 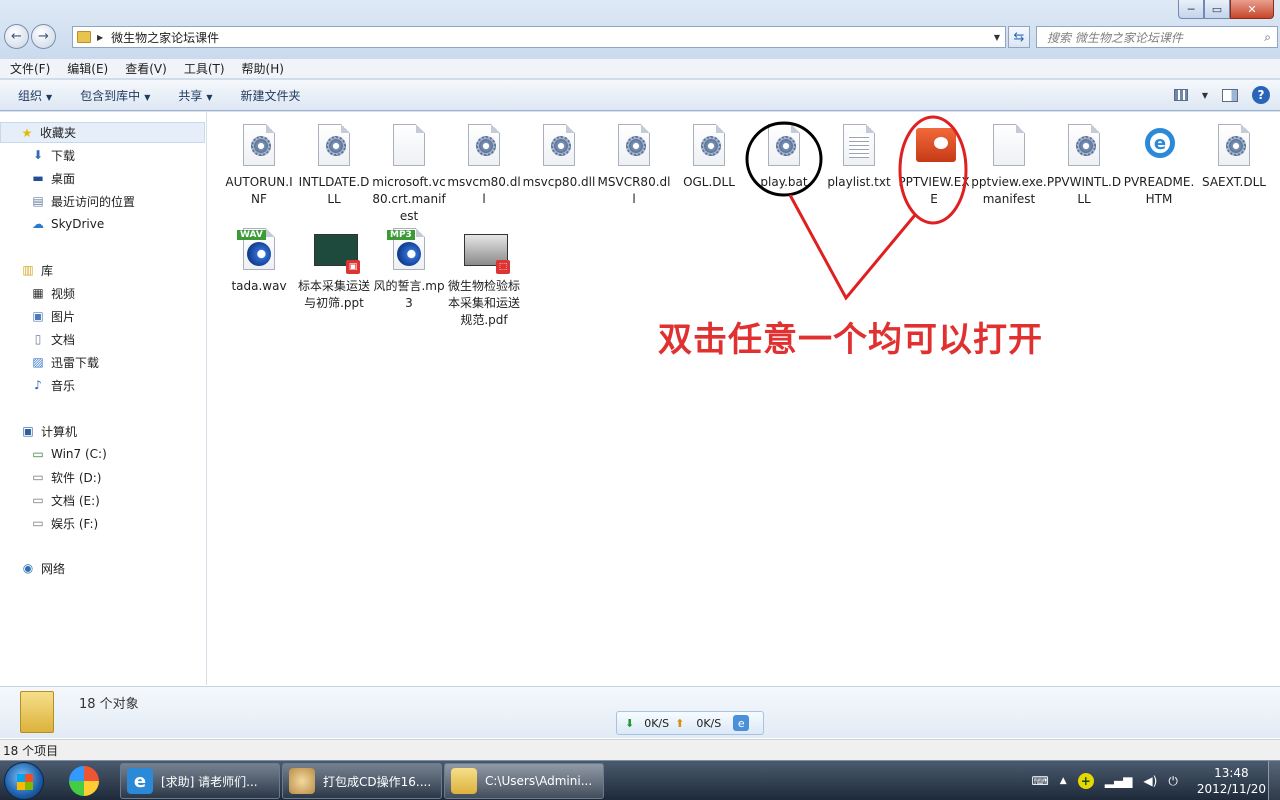 What do you see at coordinates (1084, 190) in the screenshot?
I see `file-name: PPVWINTL.DLL` at bounding box center [1084, 190].